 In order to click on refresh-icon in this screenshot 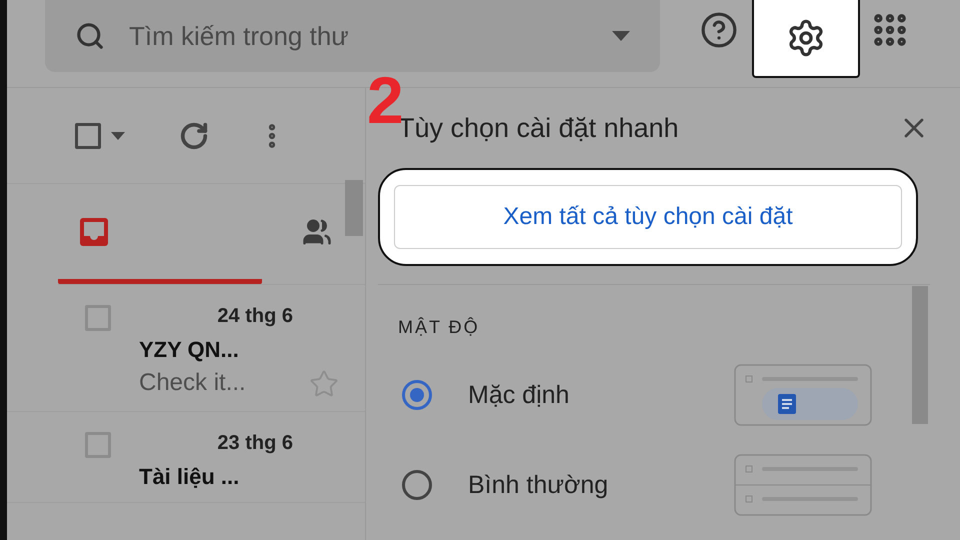, I will do `click(194, 135)`.